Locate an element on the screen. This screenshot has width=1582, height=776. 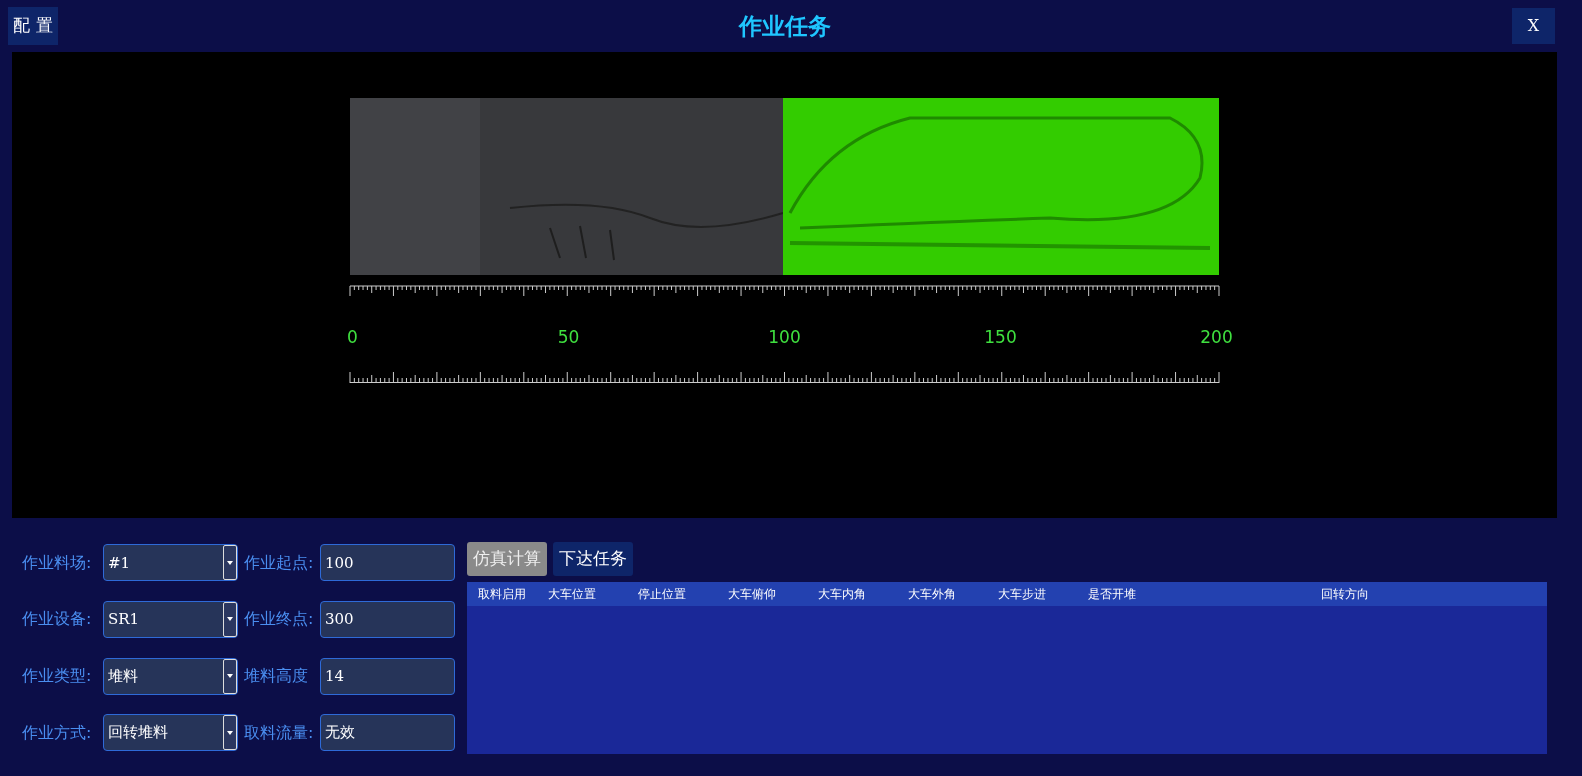
column-header: 大车俯仰 is located at coordinates (752, 594).